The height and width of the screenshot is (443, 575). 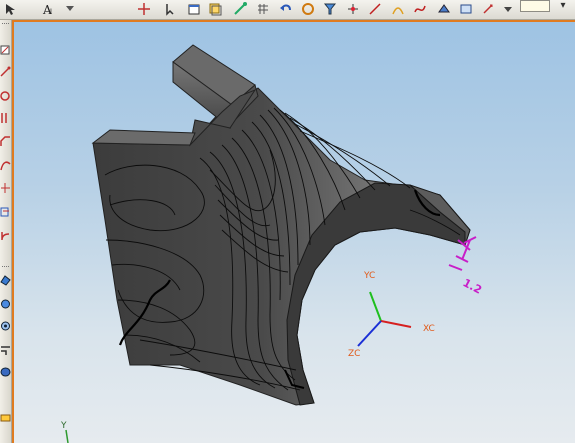 What do you see at coordinates (63, 426) in the screenshot?
I see `wcs-y-label: Y` at bounding box center [63, 426].